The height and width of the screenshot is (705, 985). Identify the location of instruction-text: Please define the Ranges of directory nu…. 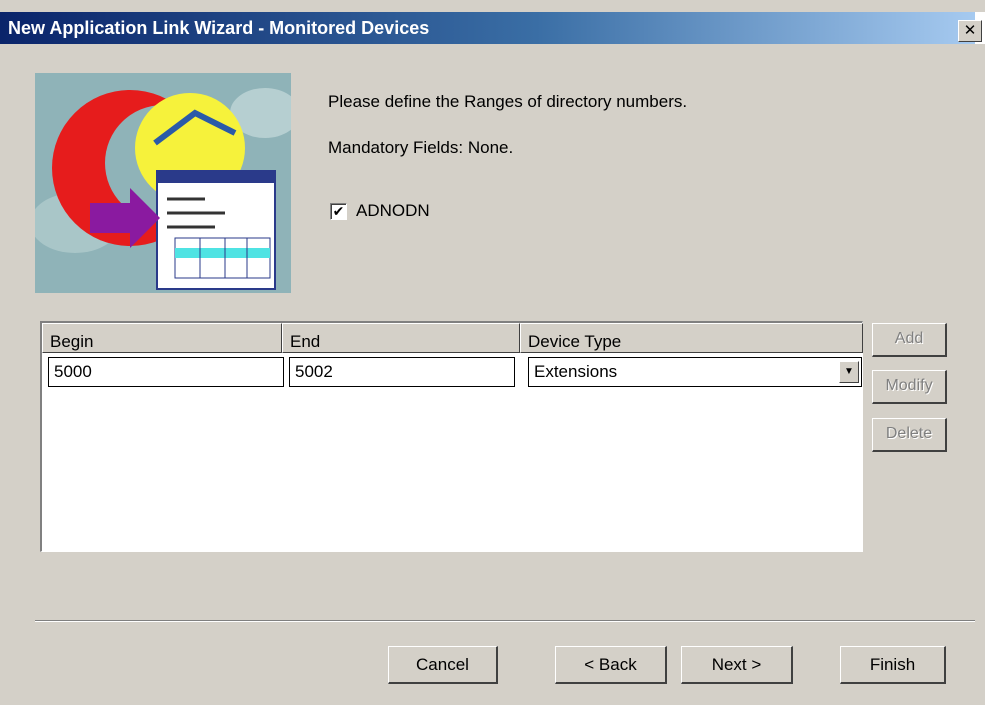
(508, 101).